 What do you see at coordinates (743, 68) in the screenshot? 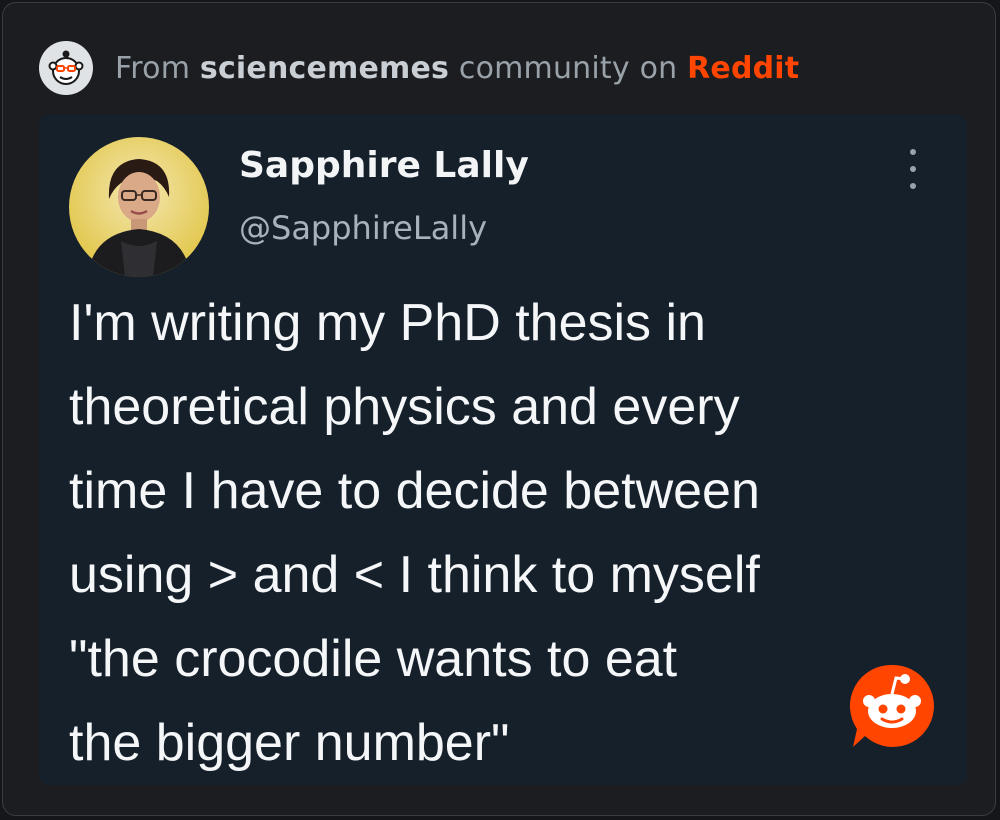
I see `platform-name: Reddit` at bounding box center [743, 68].